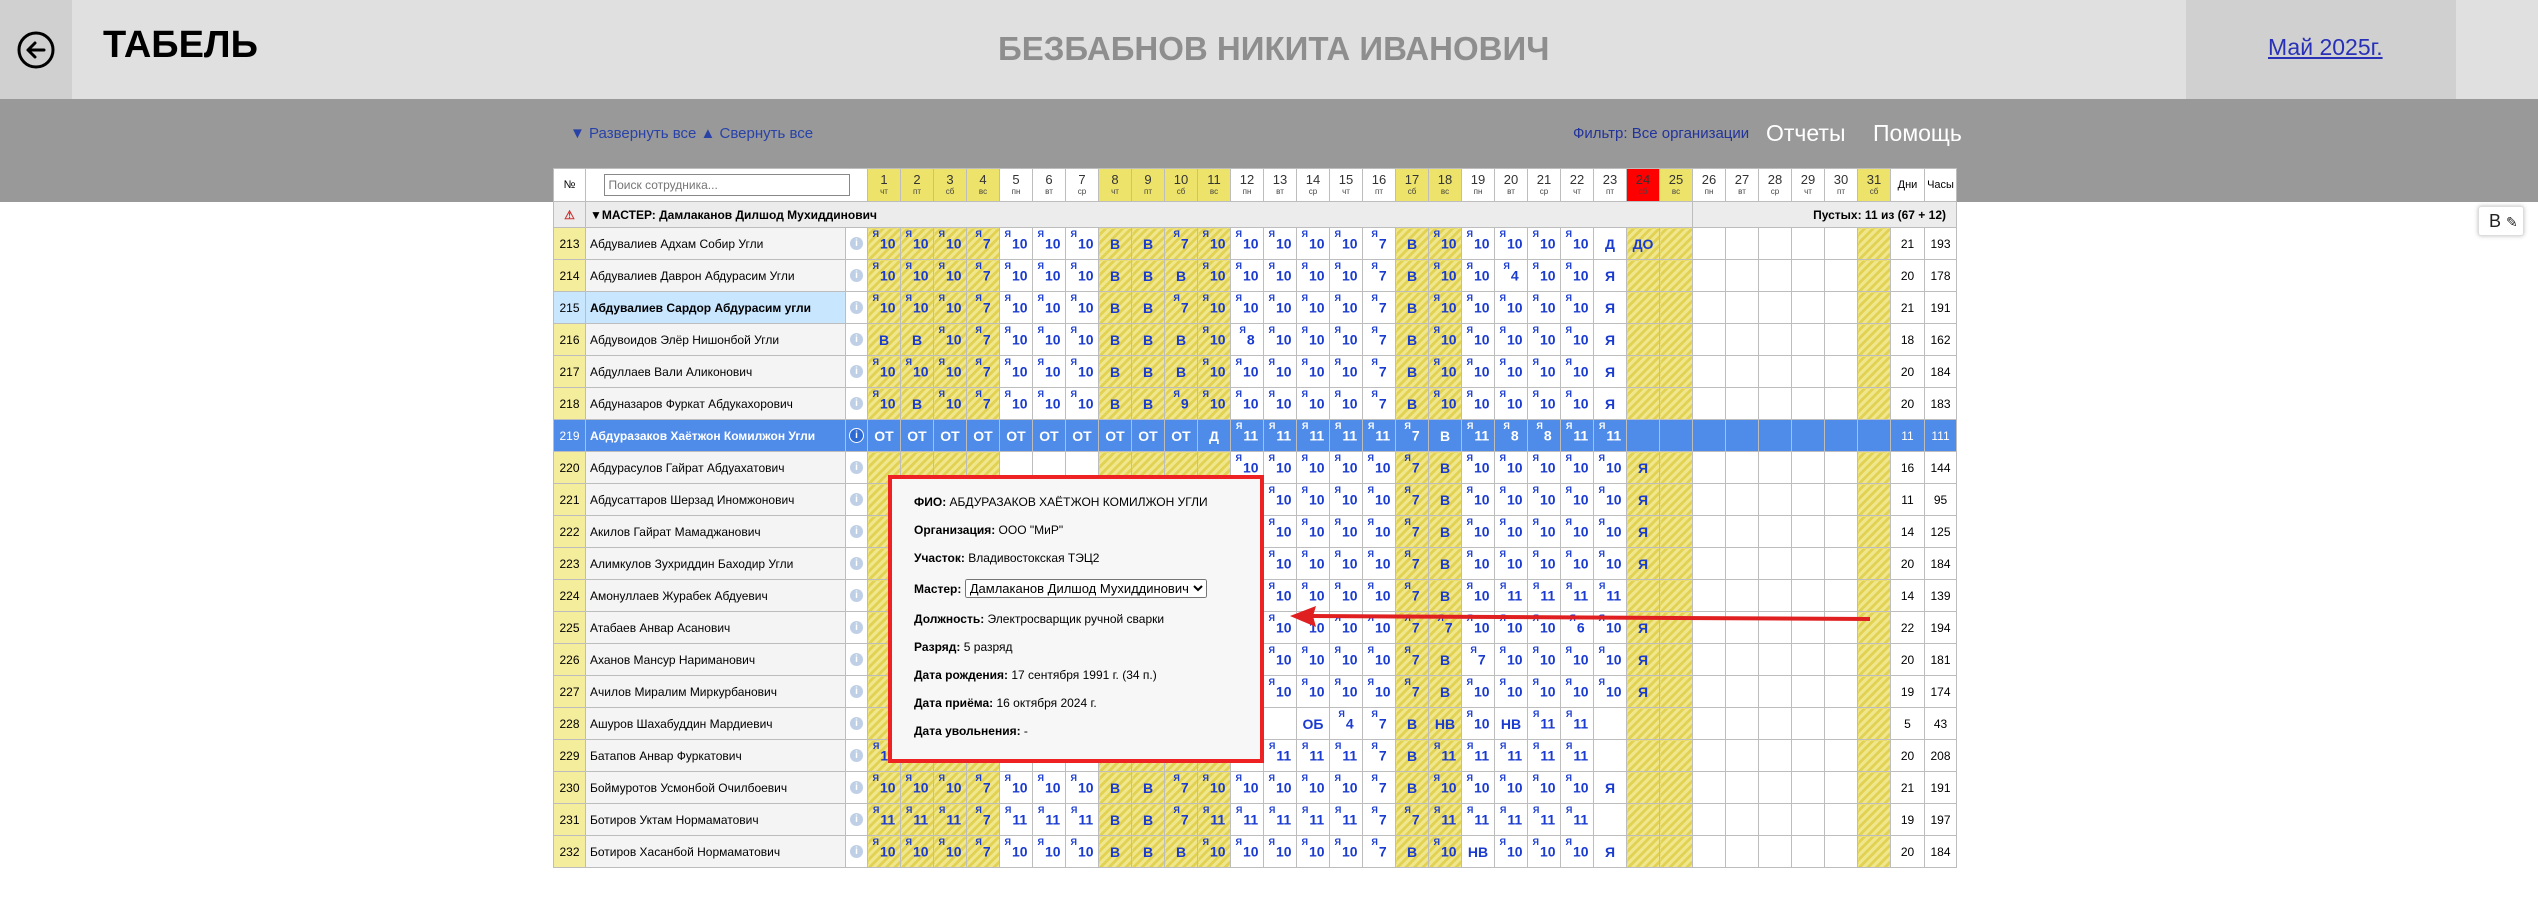 This screenshot has width=2538, height=924. I want to click on day-header-26: 26 пн, so click(1709, 185).